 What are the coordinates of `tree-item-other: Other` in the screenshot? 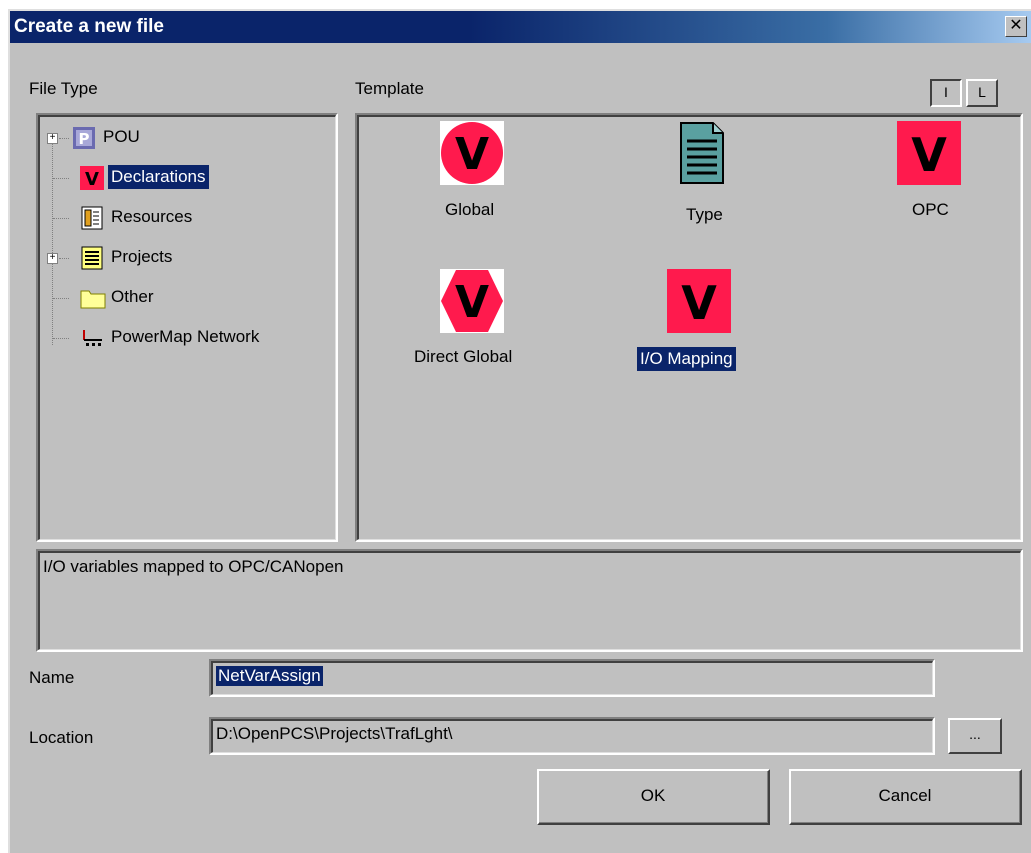 It's located at (132, 297).